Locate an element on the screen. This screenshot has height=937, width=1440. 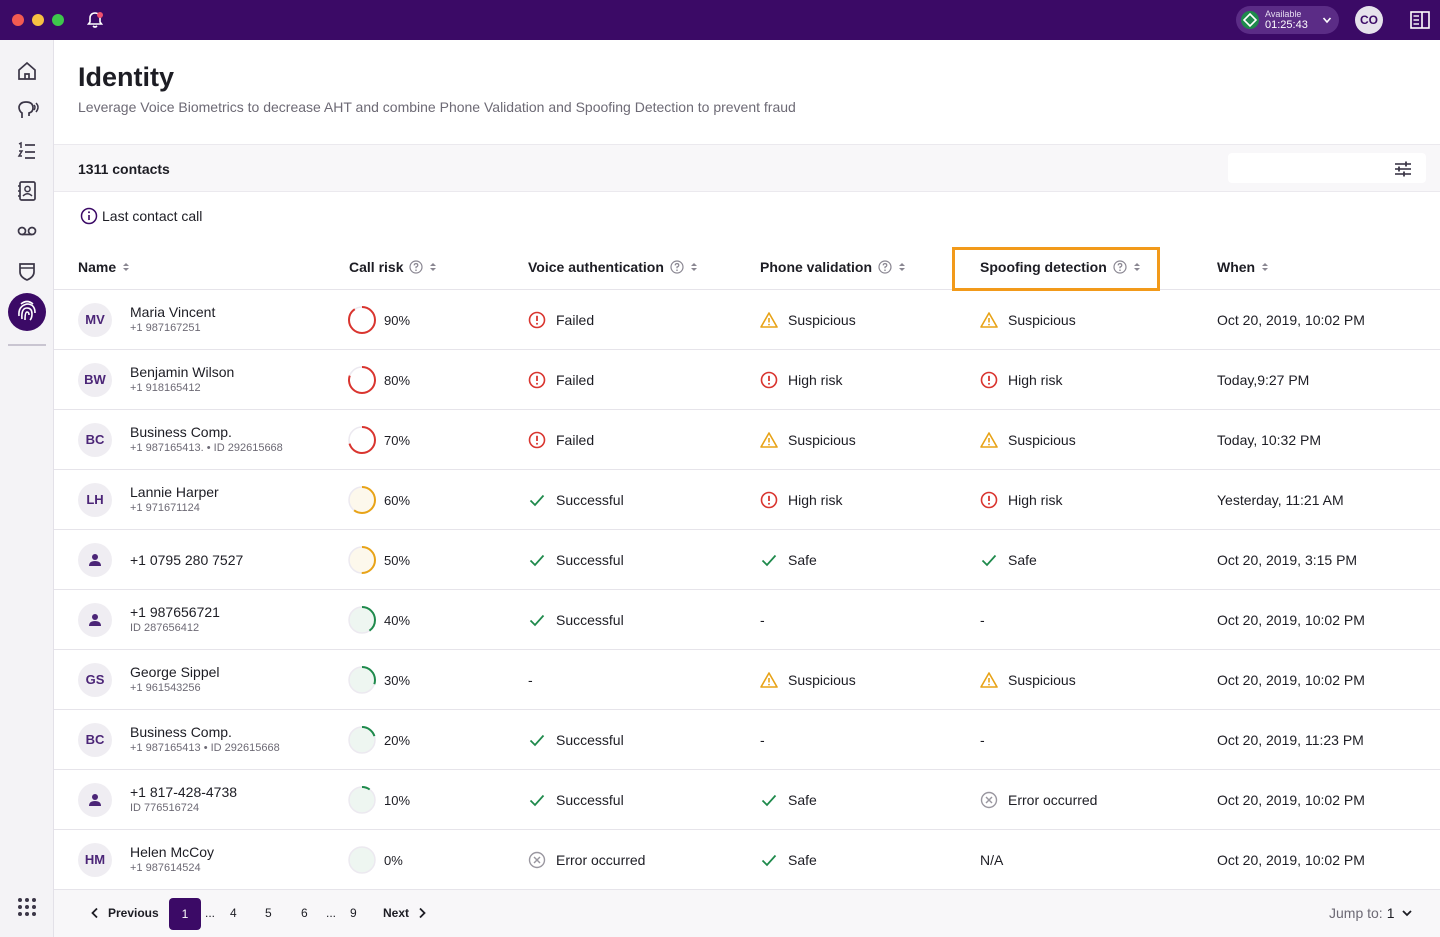
sidebar-item-home is located at coordinates (27, 71).